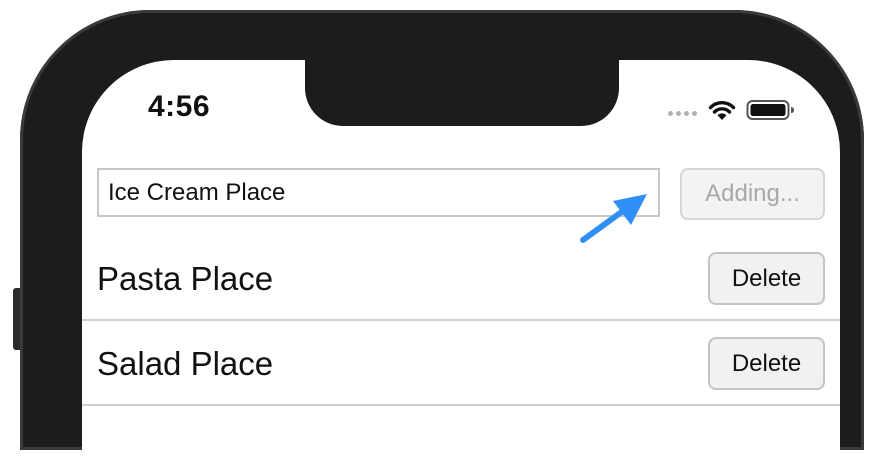 The height and width of the screenshot is (460, 882). What do you see at coordinates (185, 363) in the screenshot?
I see `place-name: Salad Place` at bounding box center [185, 363].